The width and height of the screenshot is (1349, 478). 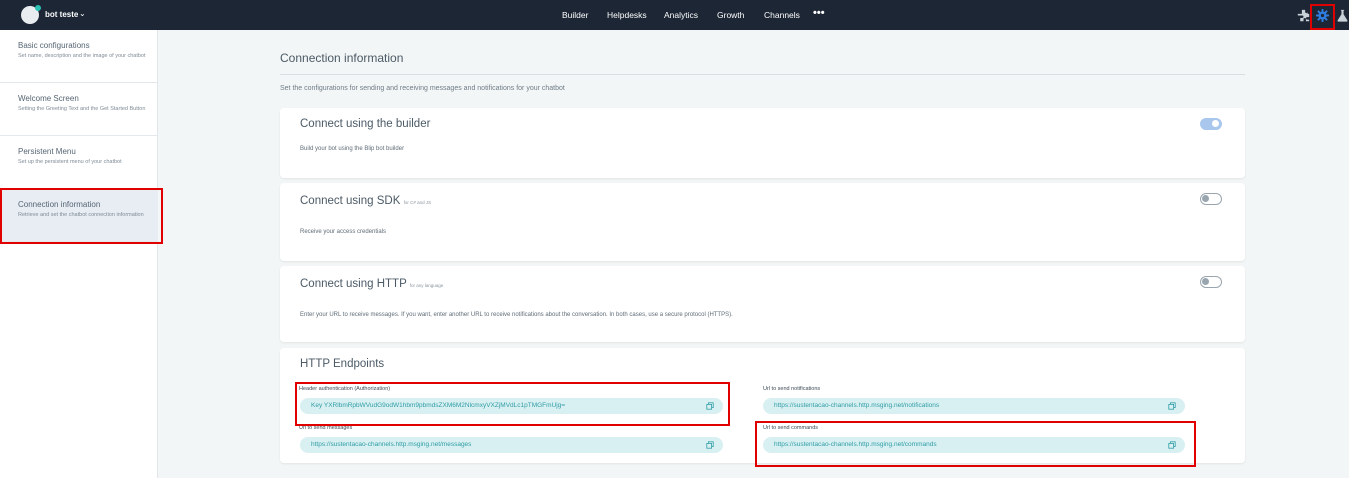 What do you see at coordinates (38, 8) in the screenshot?
I see `status-dot` at bounding box center [38, 8].